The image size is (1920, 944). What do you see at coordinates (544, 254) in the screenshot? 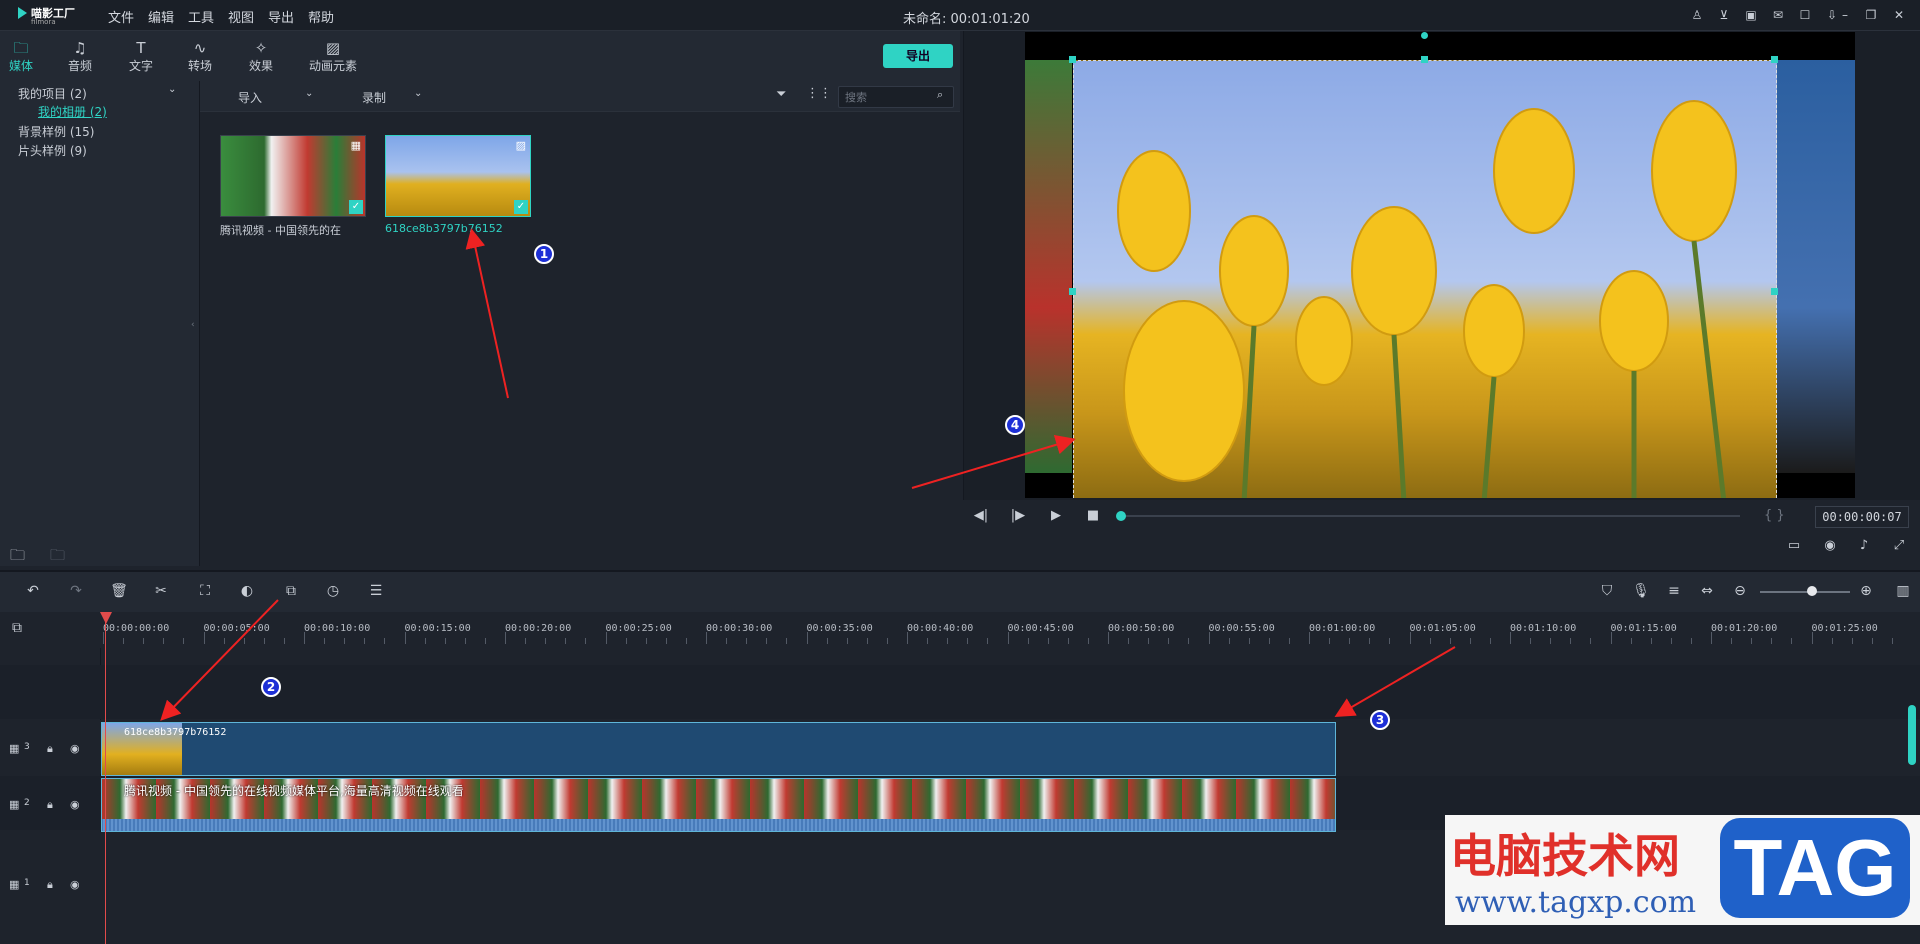
I see `annotation-marker-1: 1` at bounding box center [544, 254].